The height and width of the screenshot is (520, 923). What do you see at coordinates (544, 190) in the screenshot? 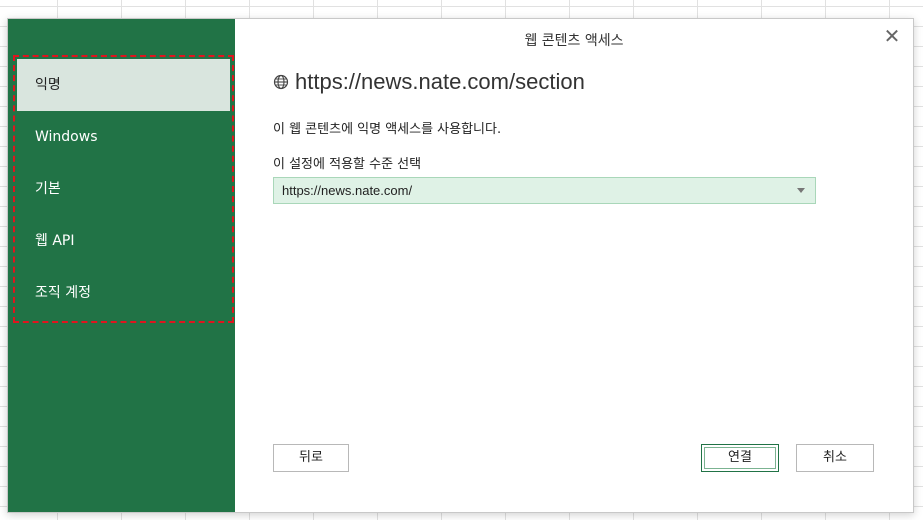
I see `level-select: https://news.nate.com/` at bounding box center [544, 190].